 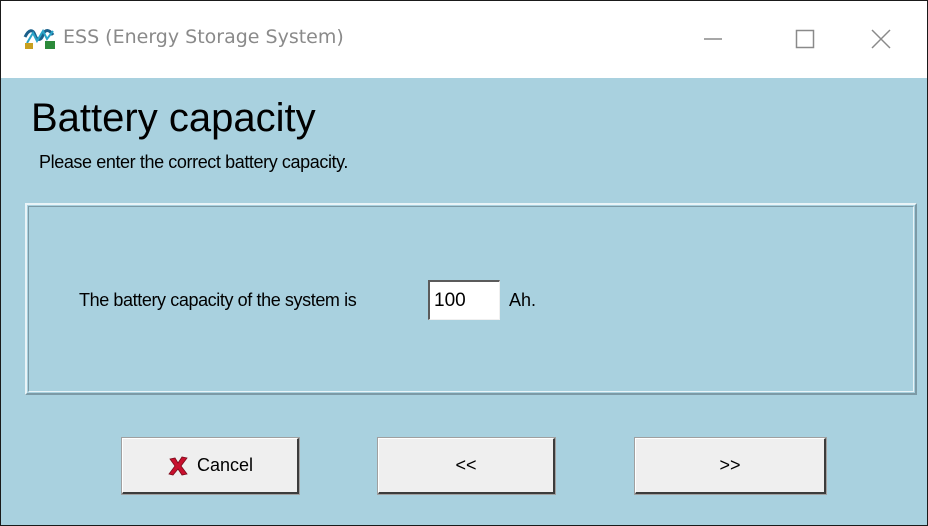 I want to click on cancel-x-icon, so click(x=178, y=465).